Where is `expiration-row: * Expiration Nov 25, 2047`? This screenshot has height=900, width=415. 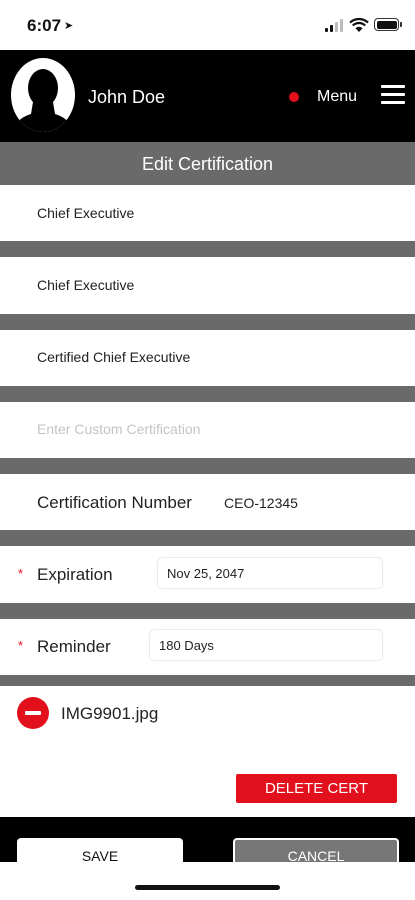 expiration-row: * Expiration Nov 25, 2047 is located at coordinates (207, 574).